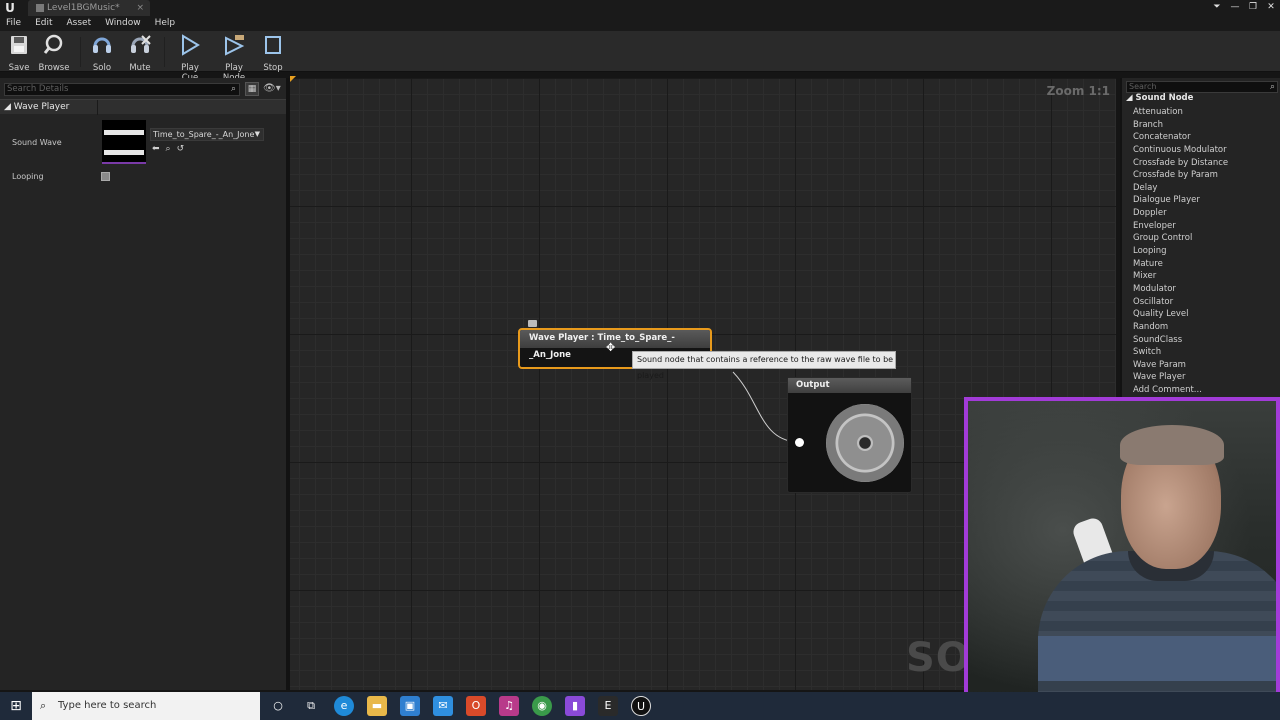  I want to click on webcam-overlay, so click(1122, 558).